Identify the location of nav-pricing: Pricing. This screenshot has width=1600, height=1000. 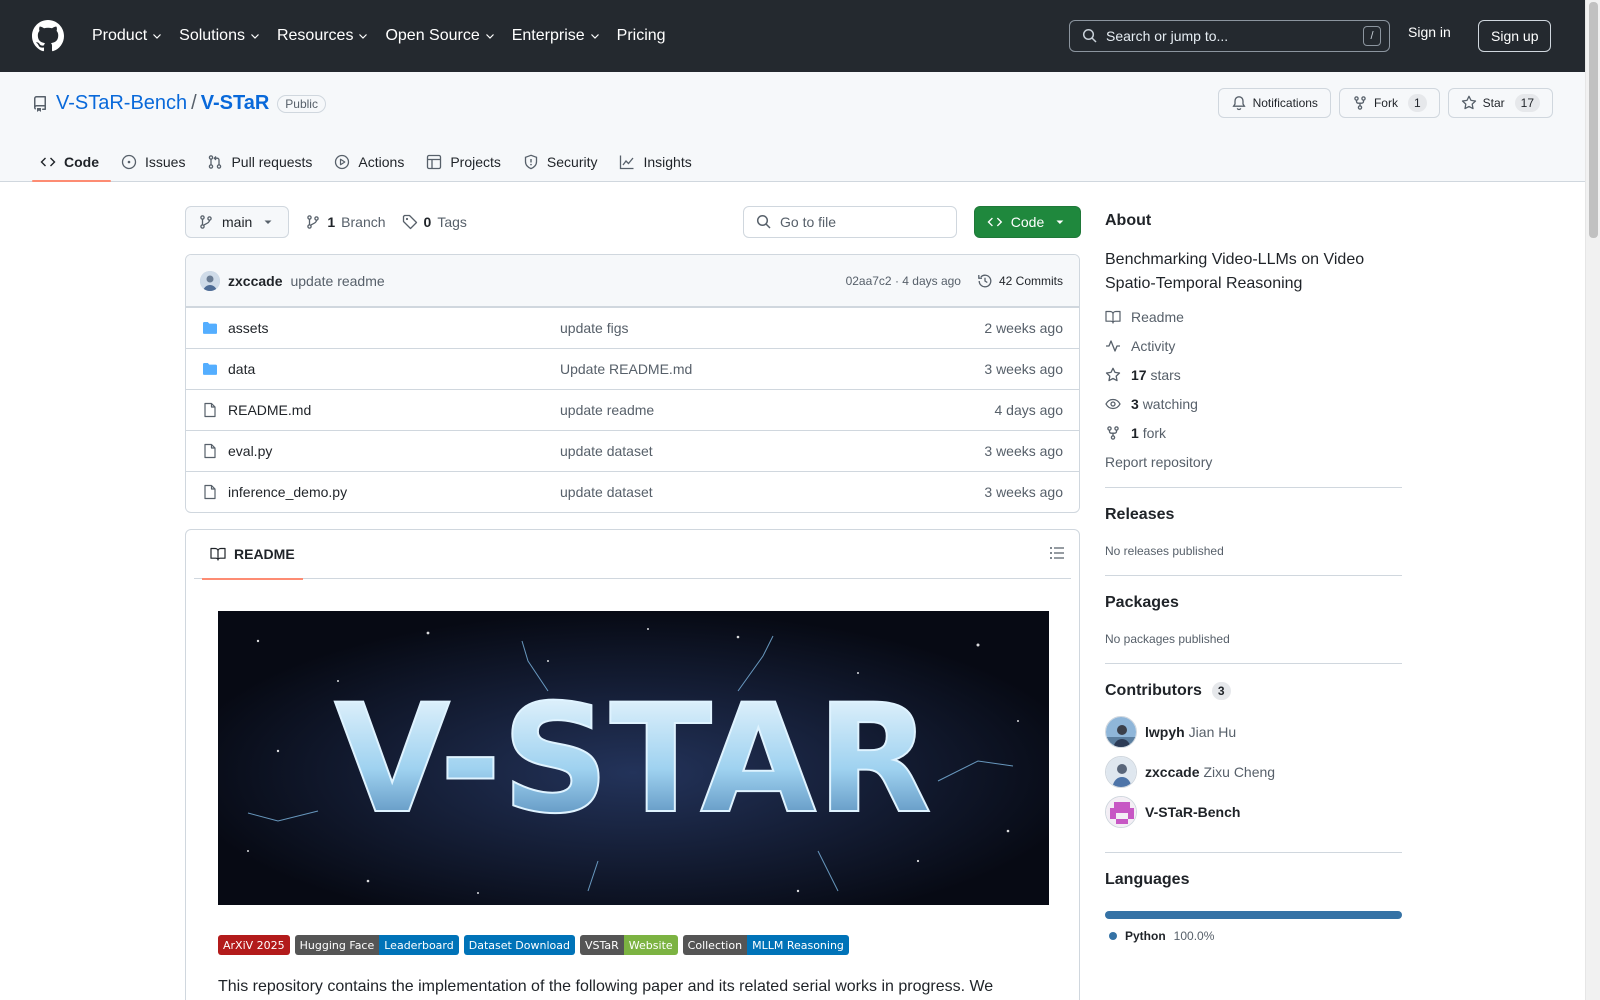
(641, 36).